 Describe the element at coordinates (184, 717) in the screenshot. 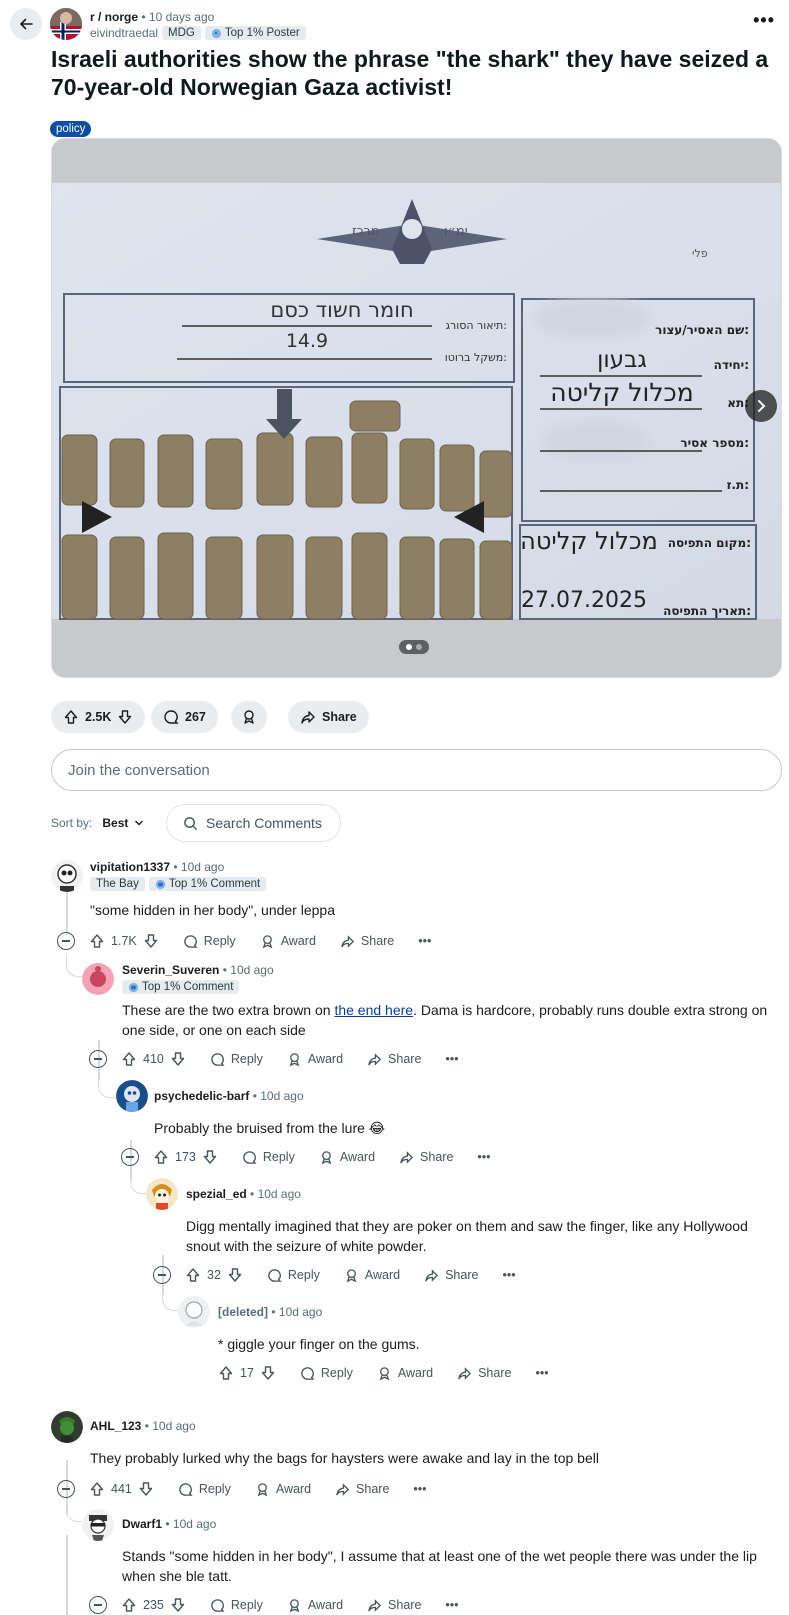

I see `comments-button: 267` at that location.